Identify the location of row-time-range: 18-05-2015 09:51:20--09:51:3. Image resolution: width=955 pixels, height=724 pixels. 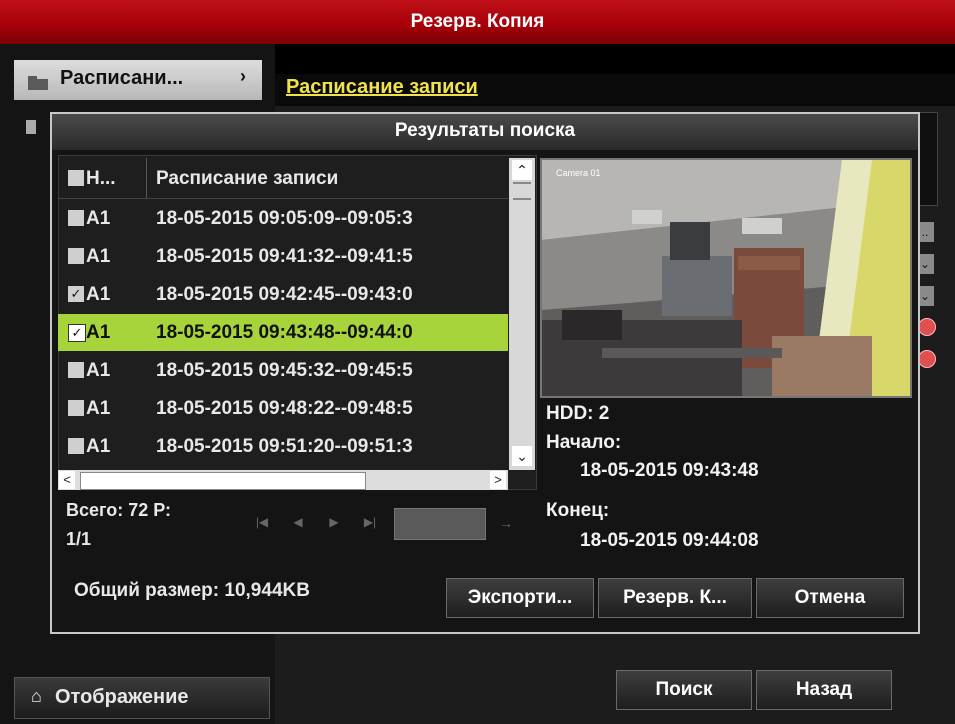
(284, 446).